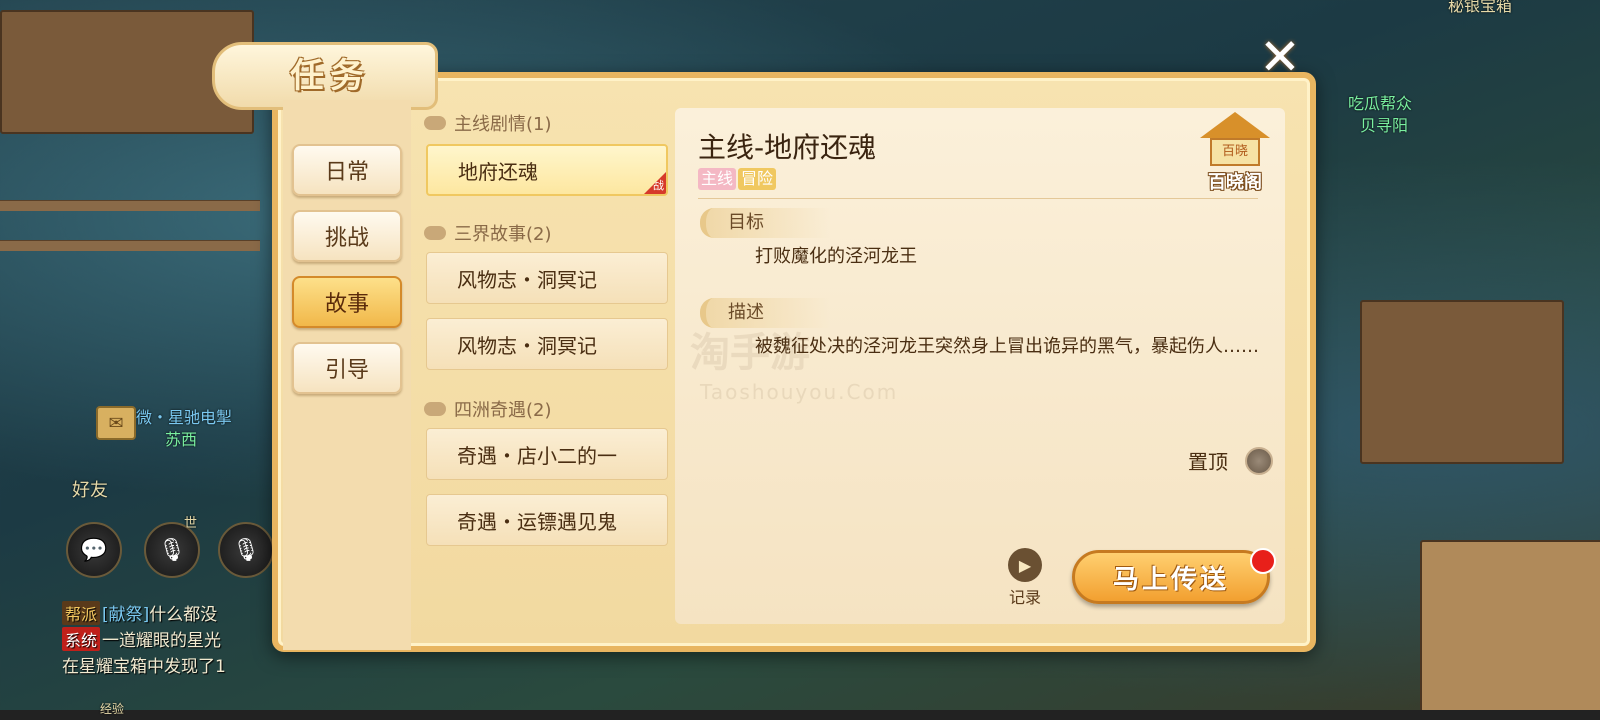 The image size is (1600, 720). What do you see at coordinates (126, 615) in the screenshot?
I see `chat-prefix: [献祭]` at bounding box center [126, 615].